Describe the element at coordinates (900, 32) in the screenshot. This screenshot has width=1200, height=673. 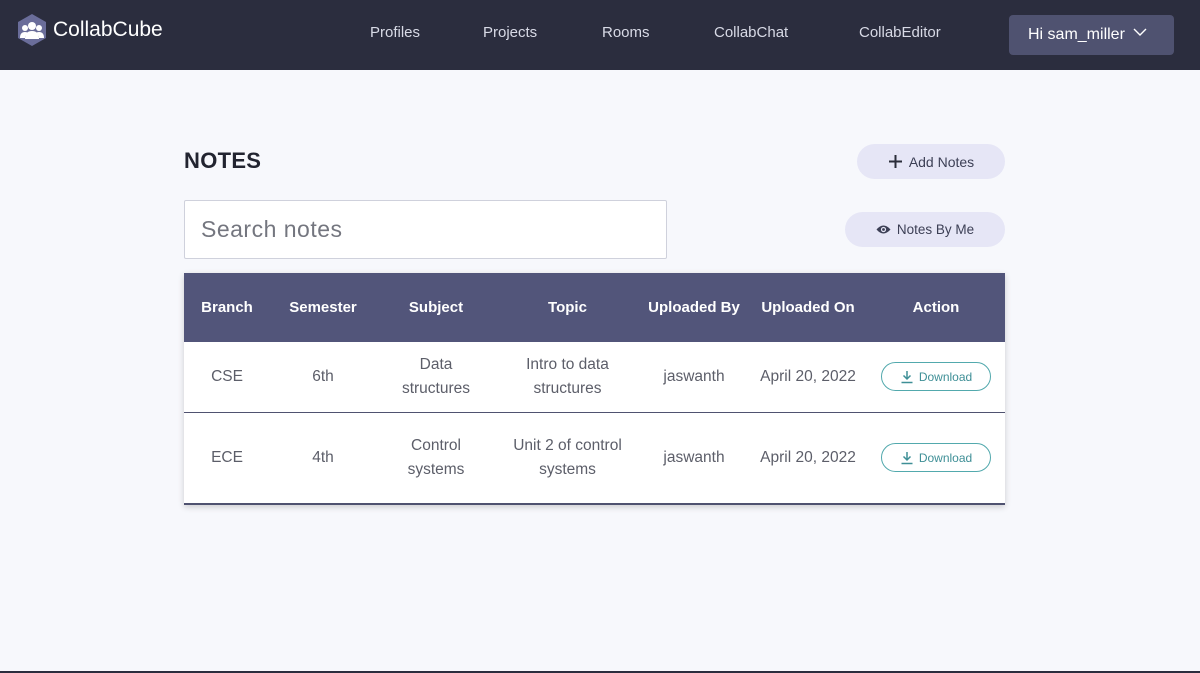
I see `nav-link-collabeditor: CollabEditor` at that location.